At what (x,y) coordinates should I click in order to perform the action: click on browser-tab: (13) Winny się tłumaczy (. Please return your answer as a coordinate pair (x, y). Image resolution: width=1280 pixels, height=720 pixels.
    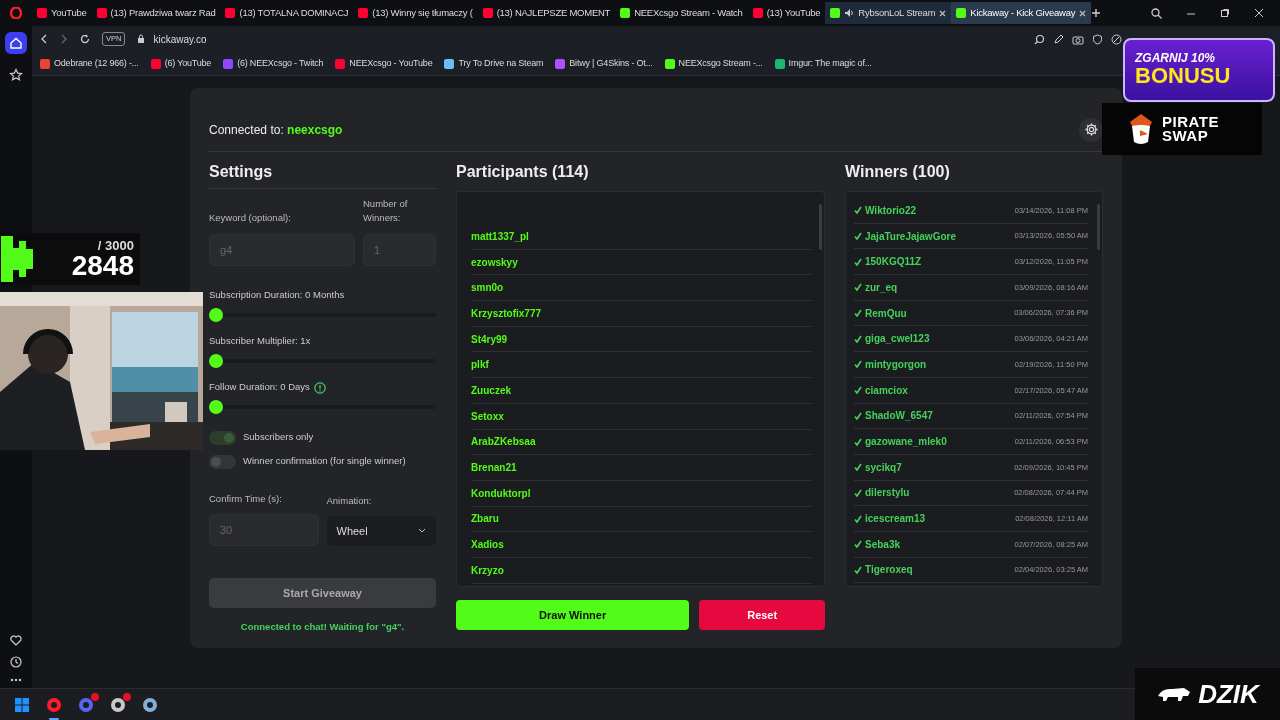
    Looking at the image, I should click on (415, 13).